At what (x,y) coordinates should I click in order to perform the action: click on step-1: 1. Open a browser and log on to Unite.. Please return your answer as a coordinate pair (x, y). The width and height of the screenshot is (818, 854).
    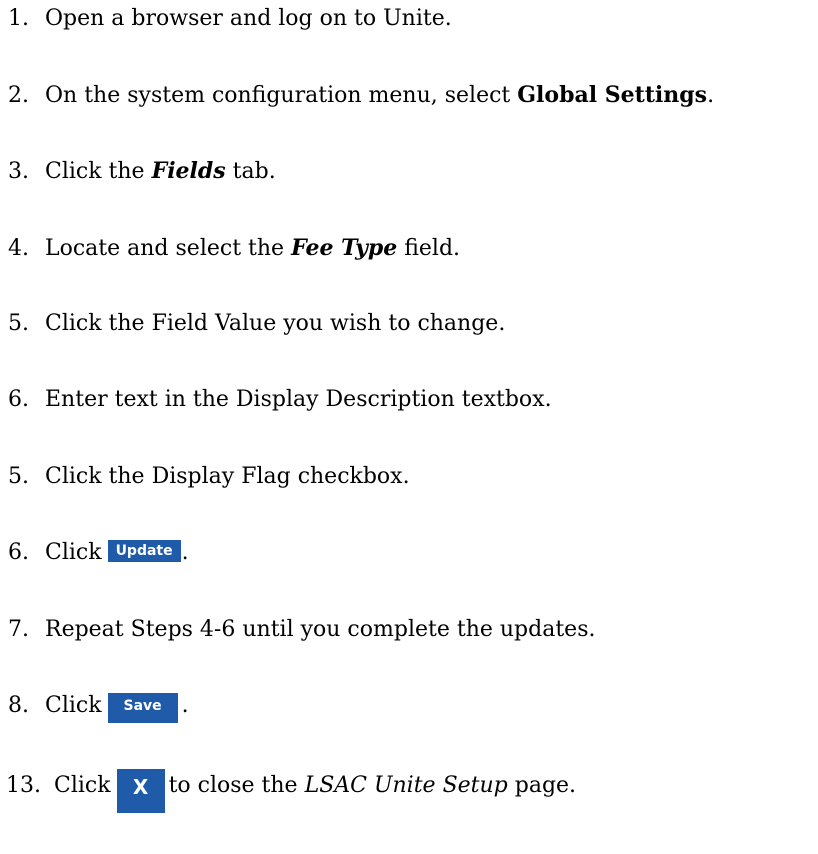
    Looking at the image, I should click on (413, 19).